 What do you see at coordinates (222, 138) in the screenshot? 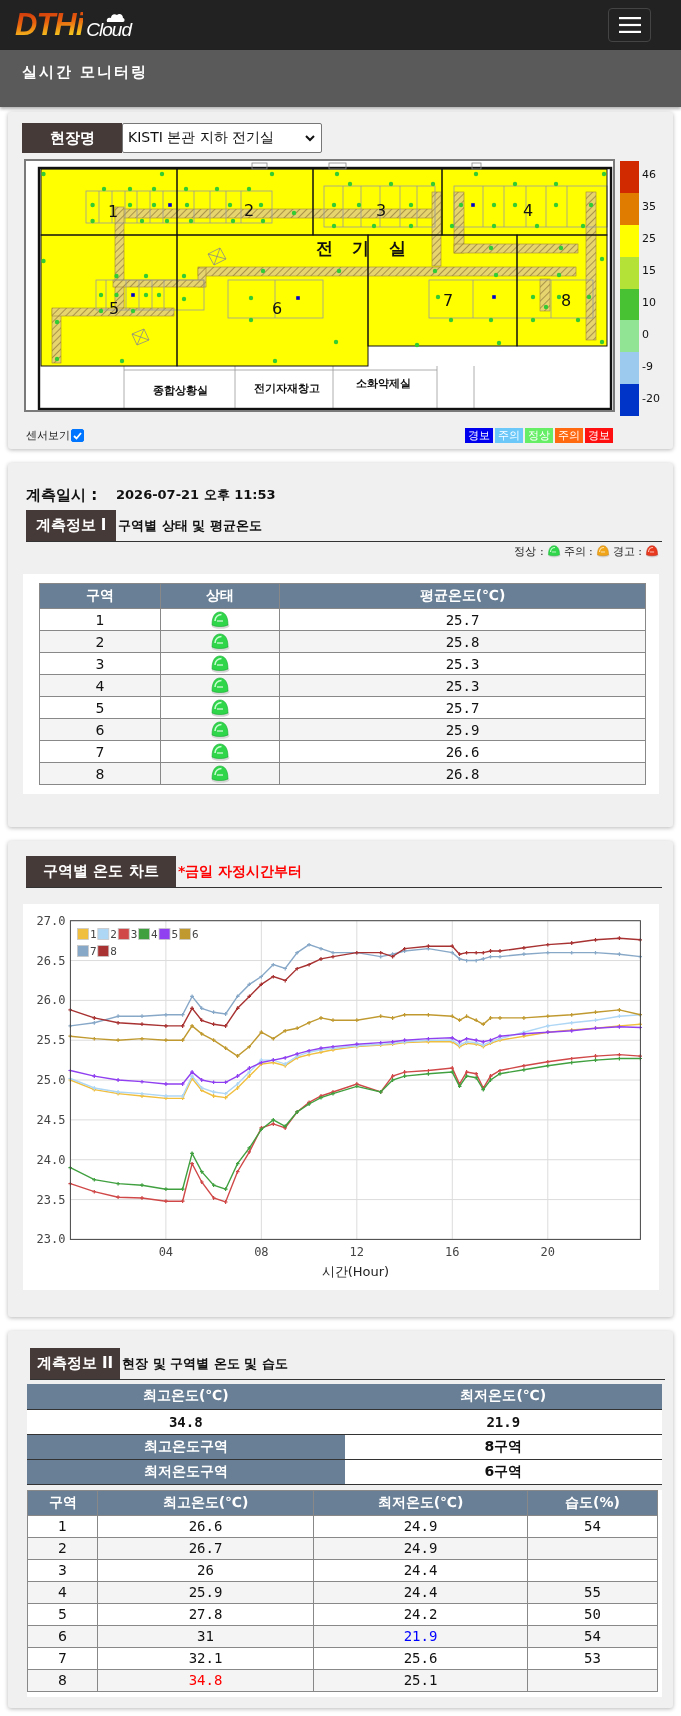
I see `site-select: KISTI 본관 지하 전기실` at bounding box center [222, 138].